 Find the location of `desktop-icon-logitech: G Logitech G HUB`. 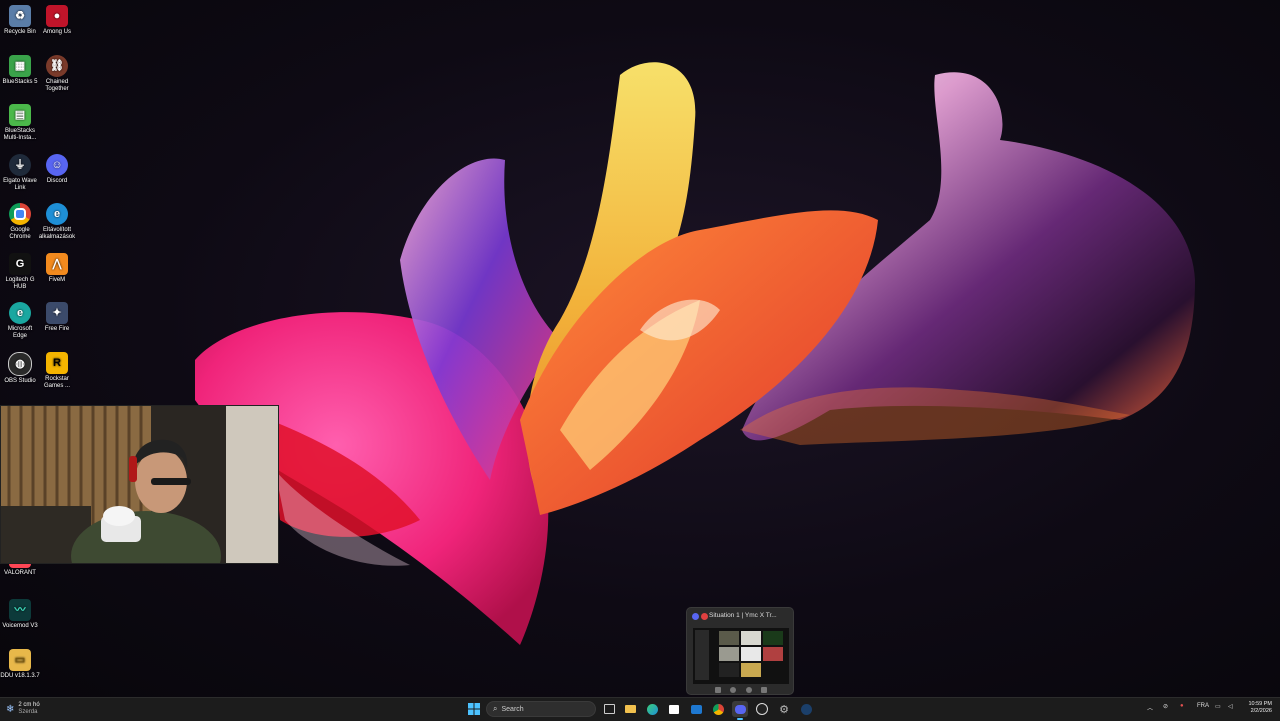

desktop-icon-logitech: G Logitech G HUB is located at coordinates (20, 272).